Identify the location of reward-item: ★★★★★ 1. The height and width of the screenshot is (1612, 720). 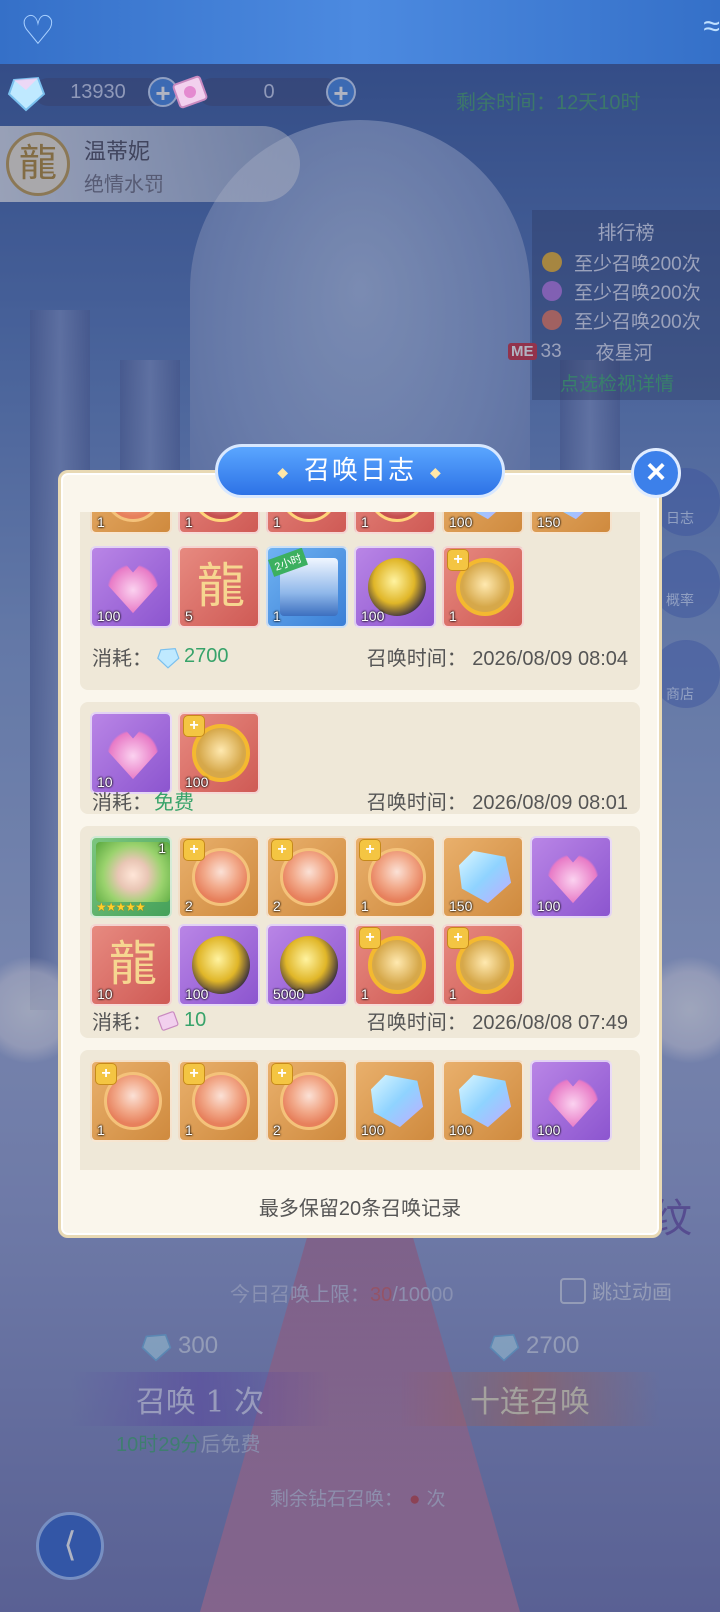
(131, 877).